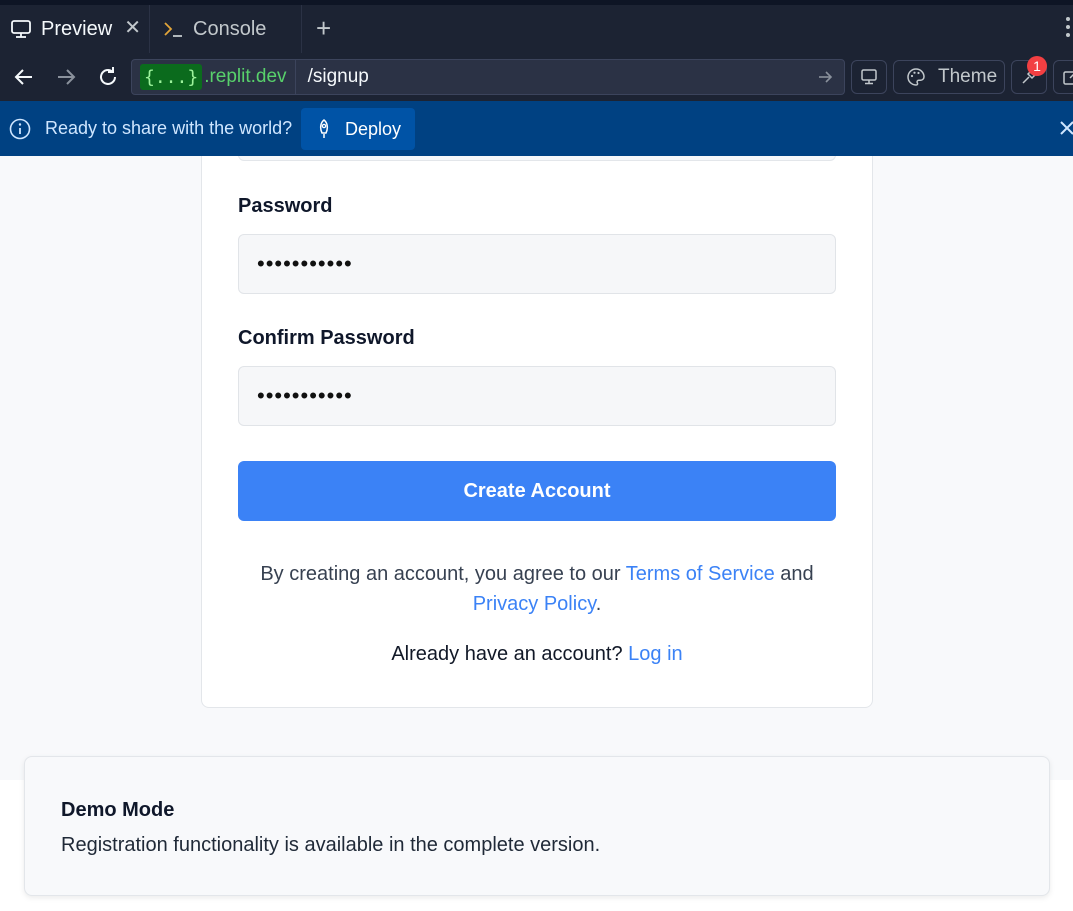 The height and width of the screenshot is (911, 1073). I want to click on external-link-icon, so click(1068, 78).